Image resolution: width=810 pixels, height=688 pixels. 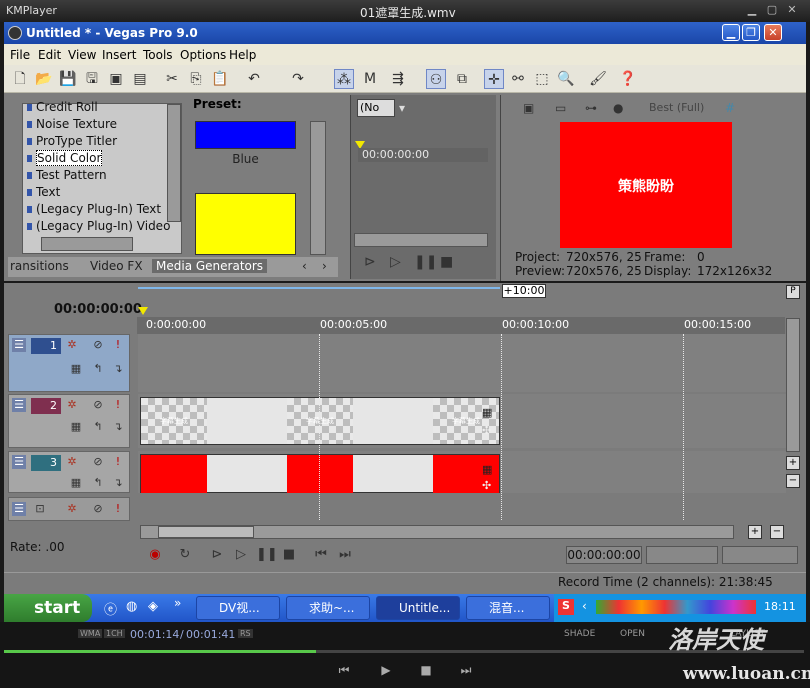 I want to click on marker-icon: M, so click(x=370, y=79).